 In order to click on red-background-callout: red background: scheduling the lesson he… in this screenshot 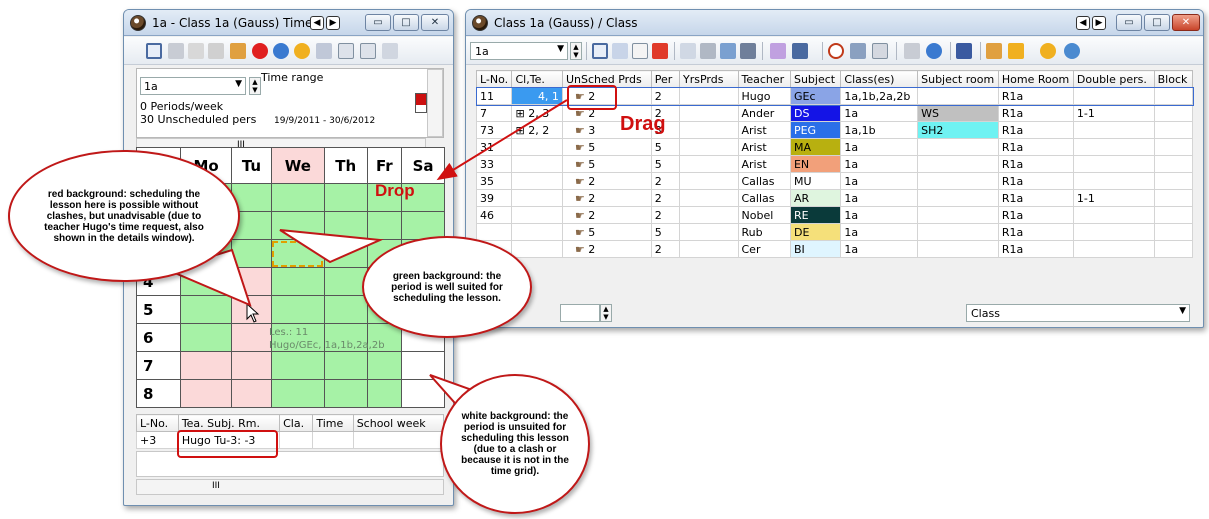, I will do `click(124, 216)`.